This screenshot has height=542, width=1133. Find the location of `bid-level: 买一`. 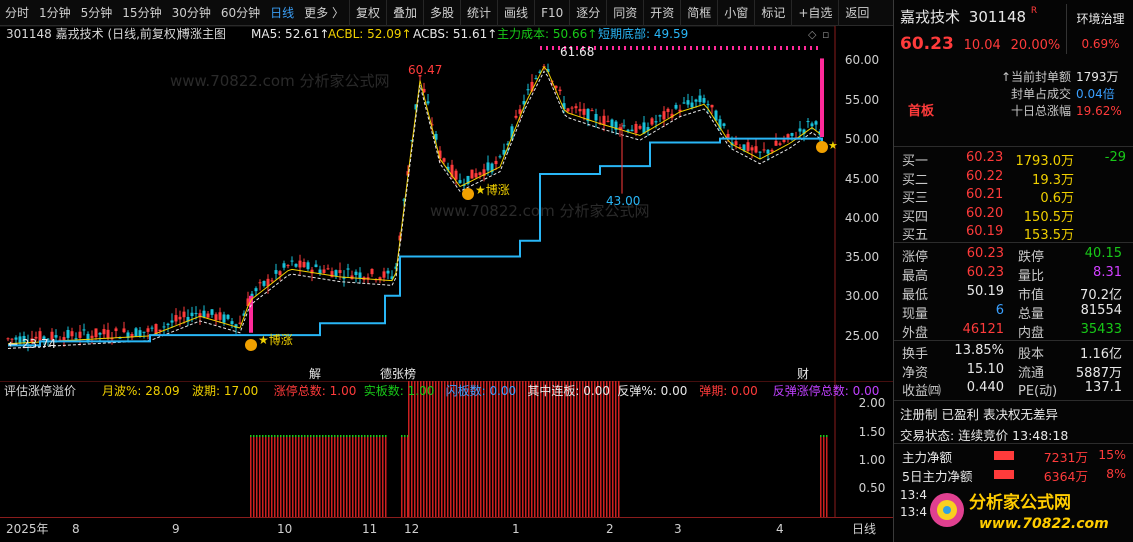

bid-level: 买一 is located at coordinates (915, 161).